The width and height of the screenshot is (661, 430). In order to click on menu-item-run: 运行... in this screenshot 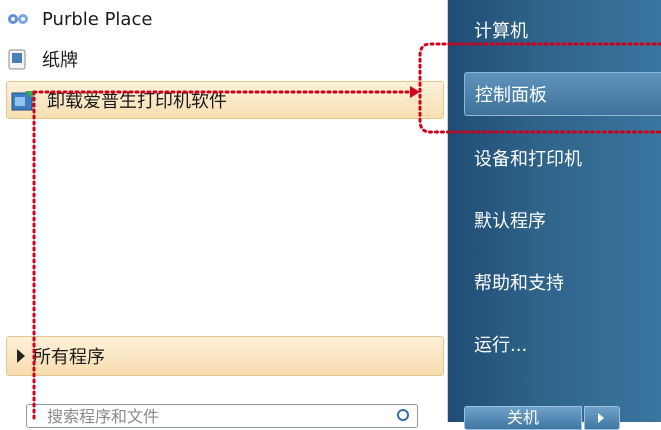, I will do `click(562, 344)`.